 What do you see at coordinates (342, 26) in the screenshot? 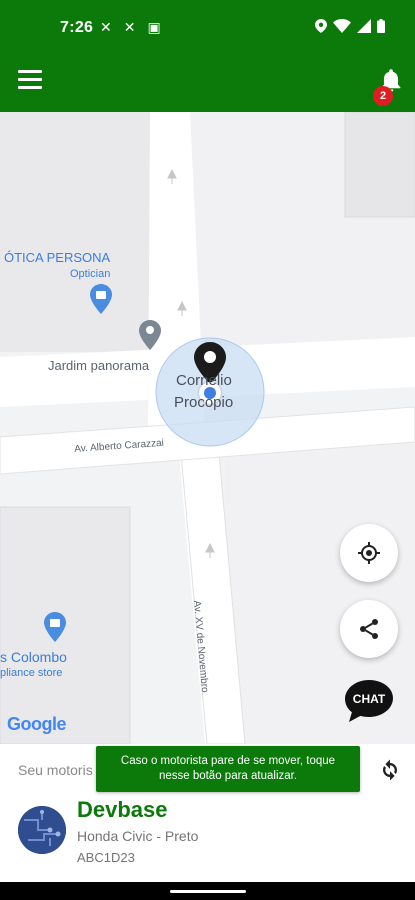
I see `wifi-icon` at bounding box center [342, 26].